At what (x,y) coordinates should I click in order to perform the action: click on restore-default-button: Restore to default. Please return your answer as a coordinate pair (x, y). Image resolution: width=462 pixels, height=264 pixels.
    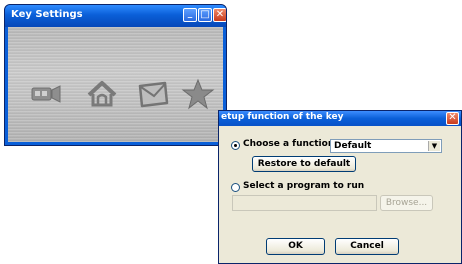
    Looking at the image, I should click on (304, 164).